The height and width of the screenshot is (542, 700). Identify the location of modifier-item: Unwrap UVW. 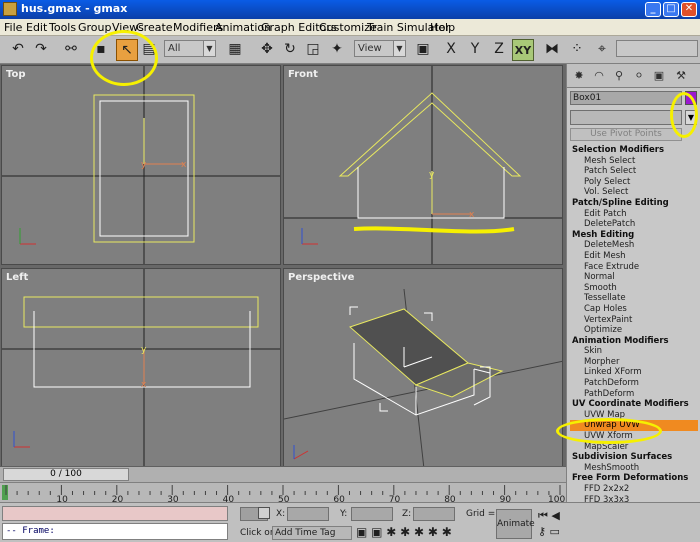
(634, 426).